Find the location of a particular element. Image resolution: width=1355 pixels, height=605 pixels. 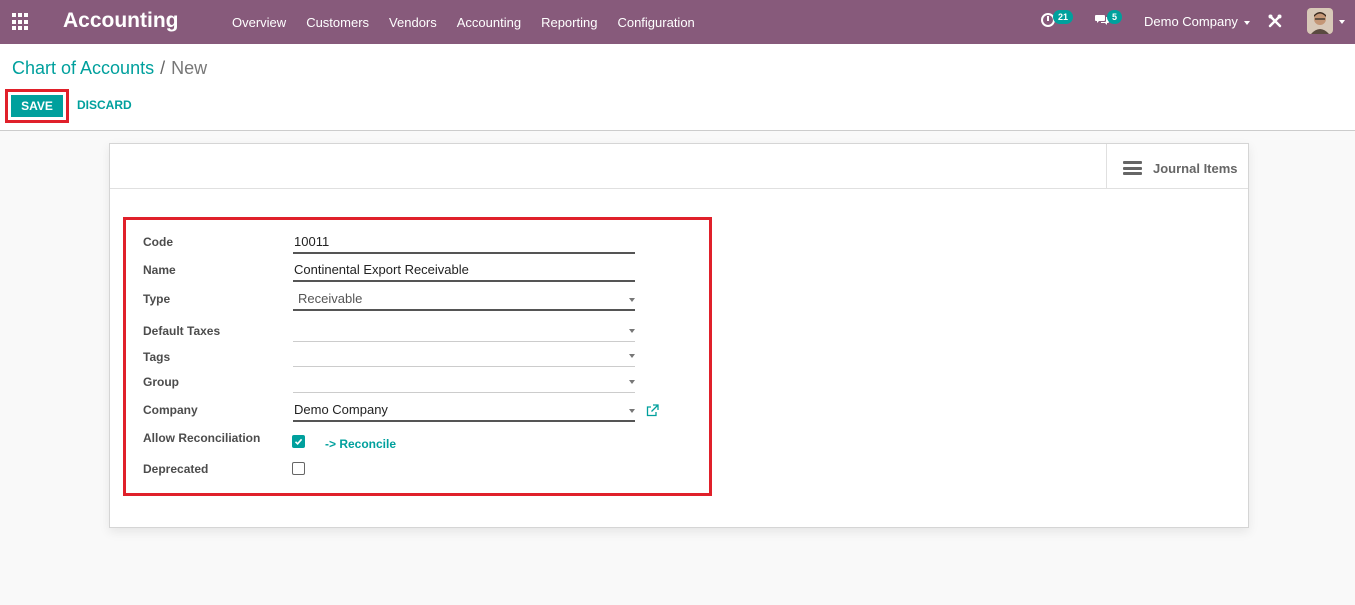

menu-item-configuration: Configuration is located at coordinates (655, 22).